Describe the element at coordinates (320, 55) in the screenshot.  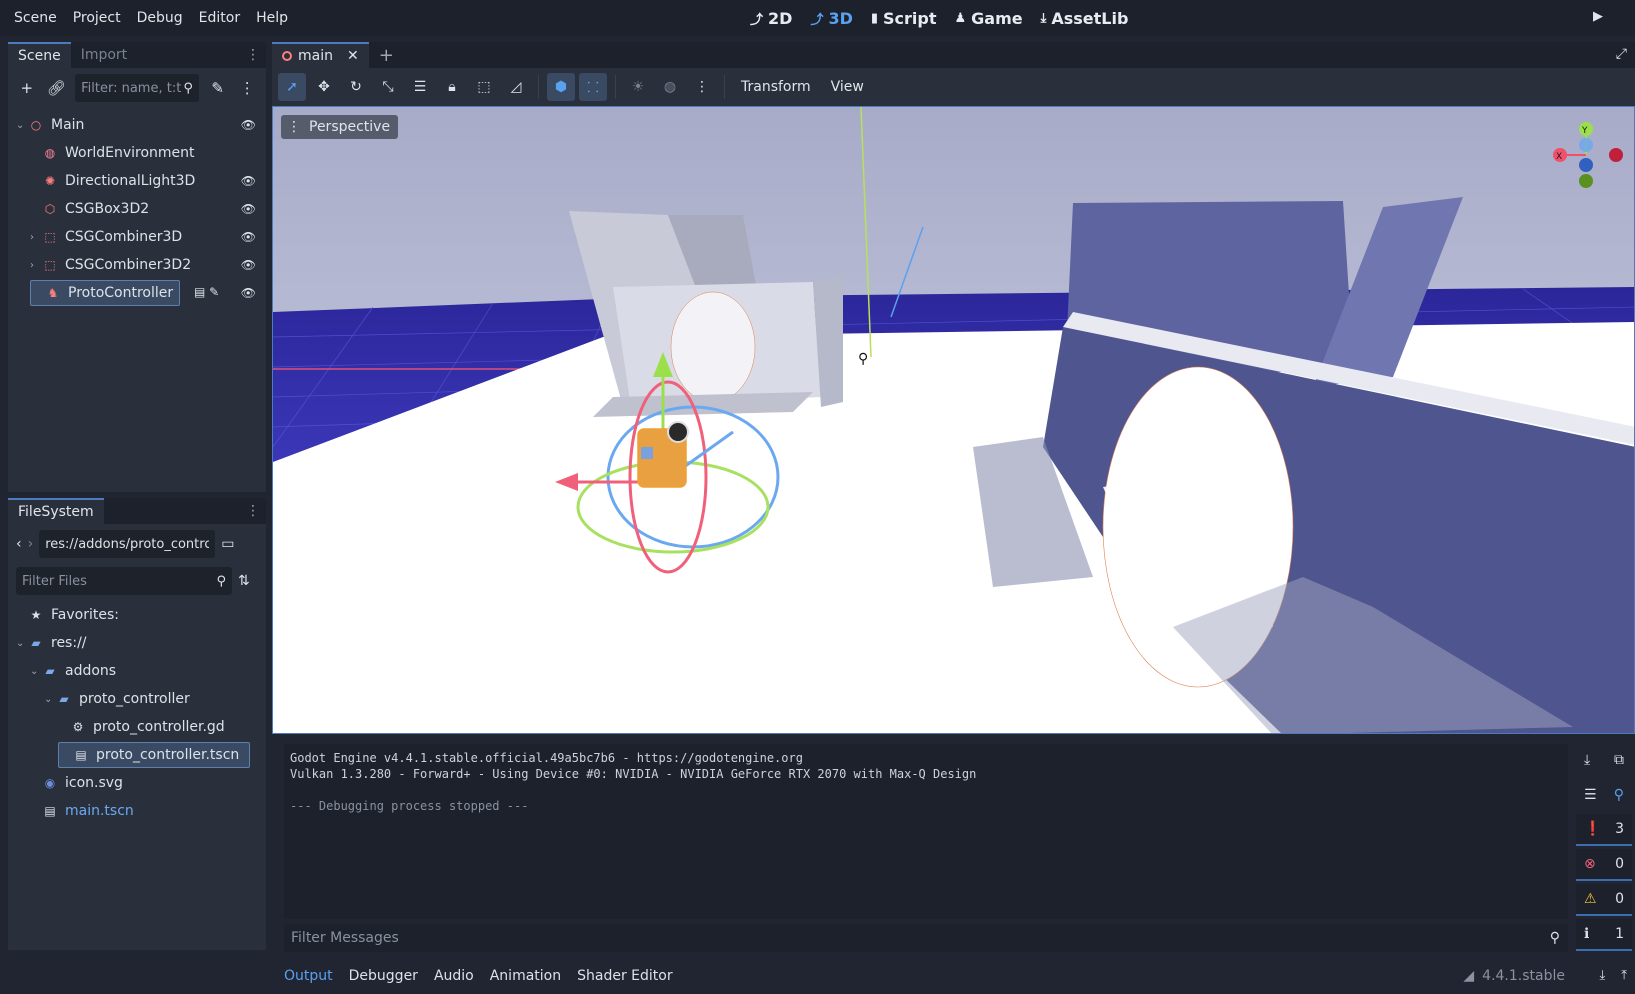
I see `scene-tab-main: main ✕` at that location.